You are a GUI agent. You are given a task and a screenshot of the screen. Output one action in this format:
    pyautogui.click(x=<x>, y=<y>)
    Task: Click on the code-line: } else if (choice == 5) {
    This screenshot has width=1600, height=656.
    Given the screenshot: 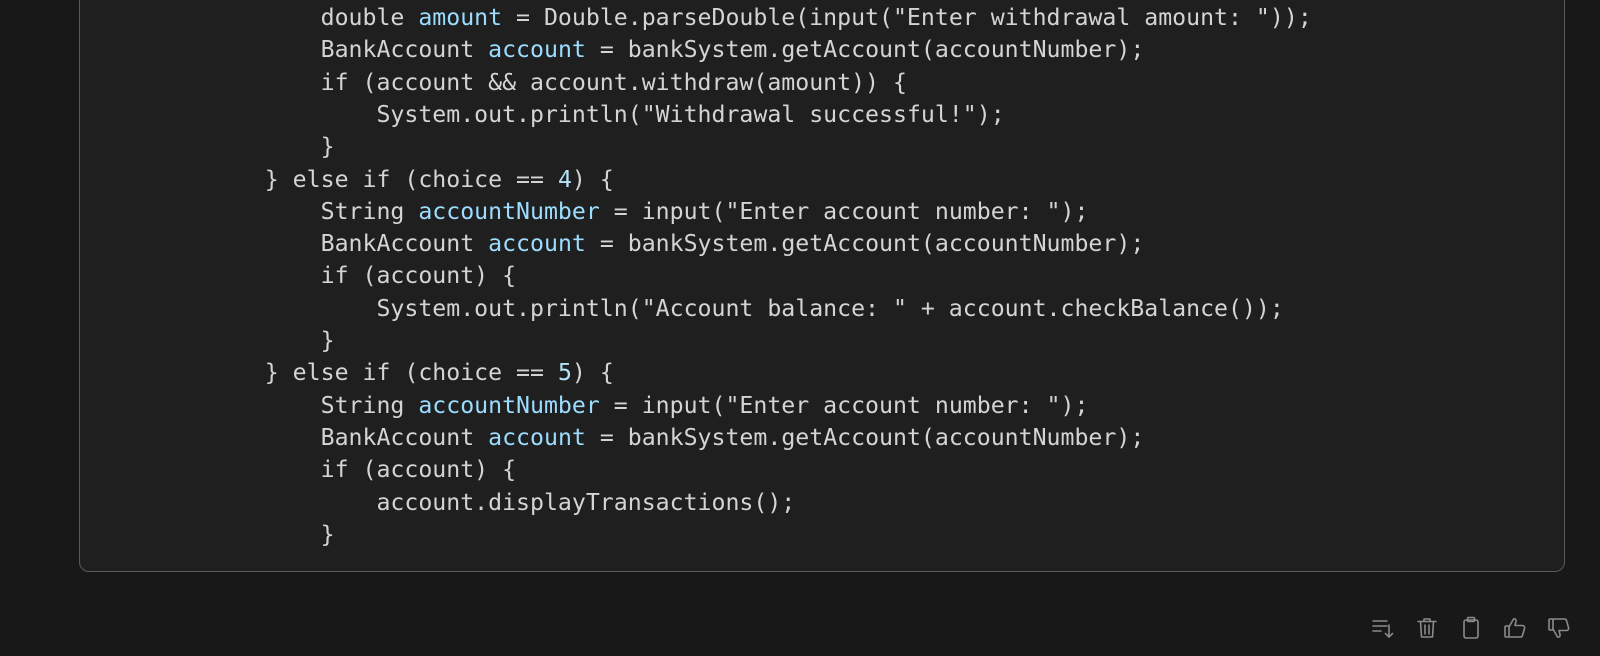 What is the action you would take?
    pyautogui.click(x=346, y=372)
    